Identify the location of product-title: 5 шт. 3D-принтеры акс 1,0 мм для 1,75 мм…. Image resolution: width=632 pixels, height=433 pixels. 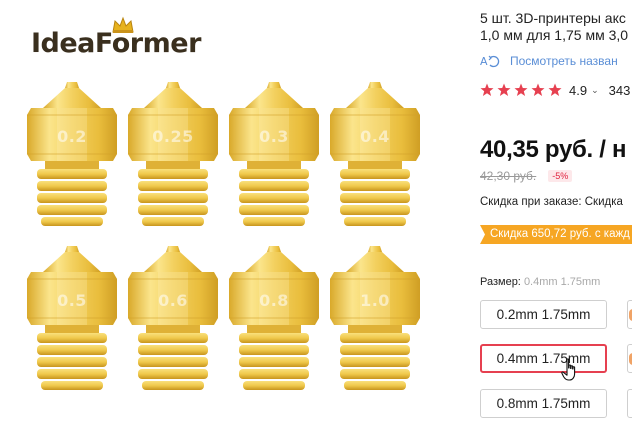
(556, 27).